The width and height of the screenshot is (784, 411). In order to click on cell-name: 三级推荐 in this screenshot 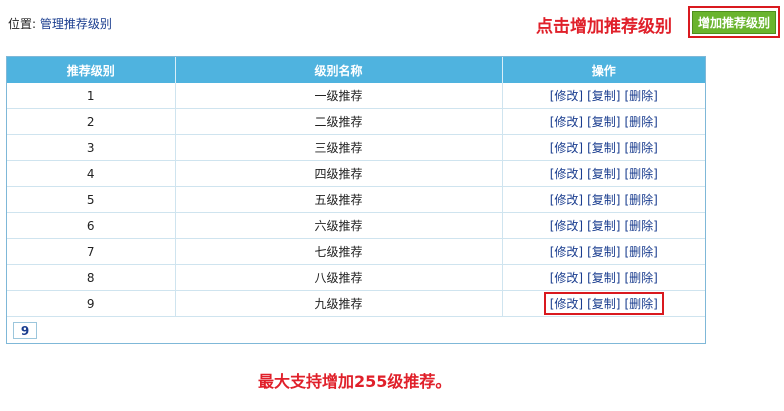, I will do `click(339, 147)`.